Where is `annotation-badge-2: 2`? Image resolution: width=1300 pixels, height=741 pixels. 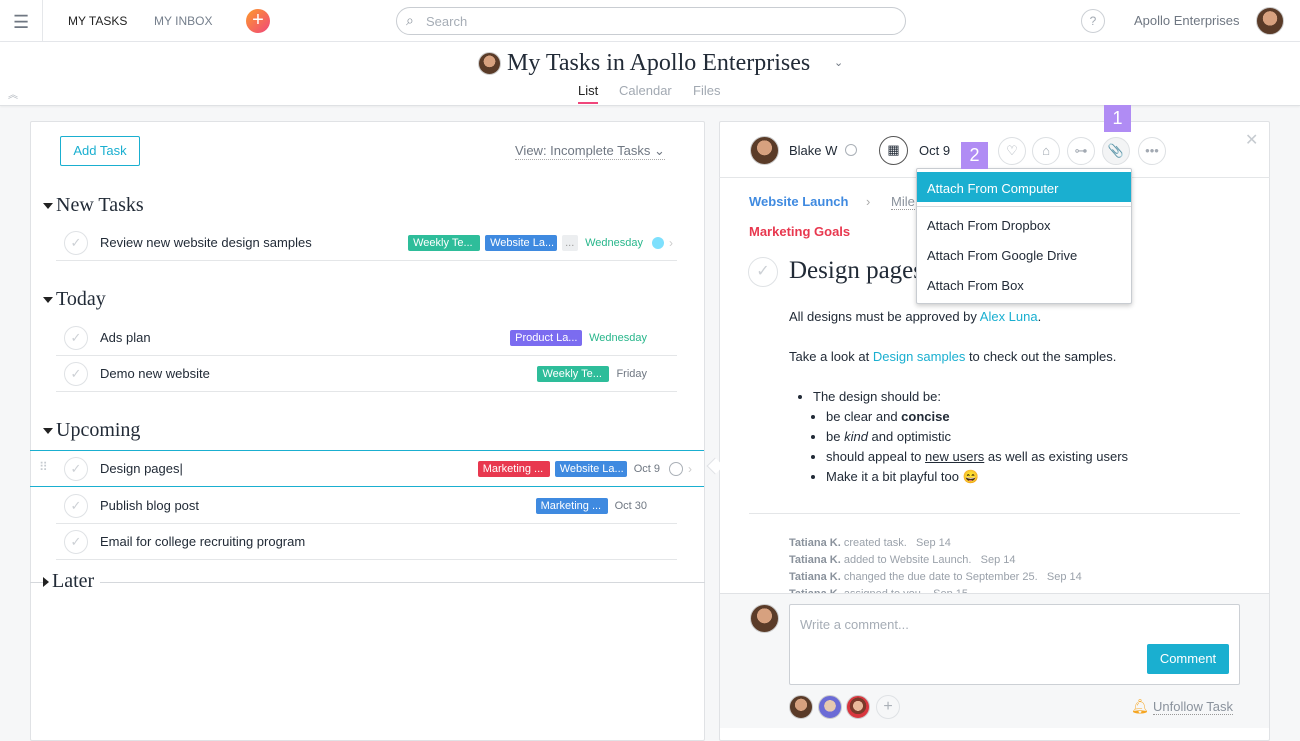 annotation-badge-2: 2 is located at coordinates (974, 155).